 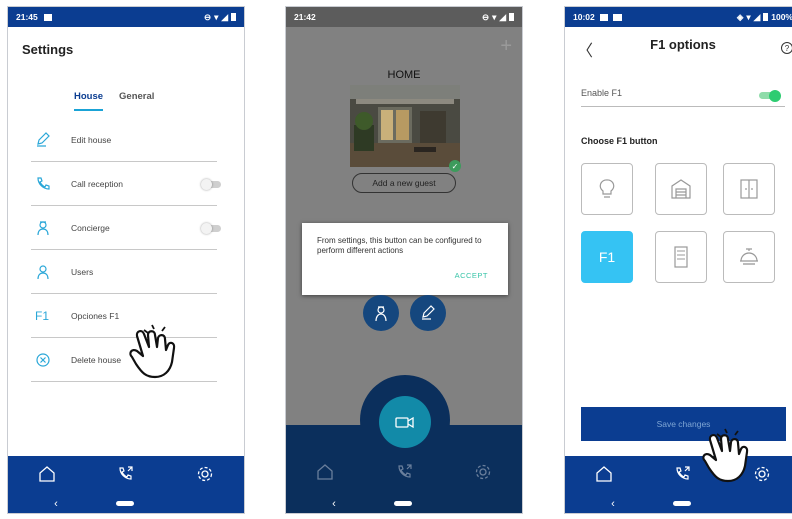 I want to click on tile-concierge, so click(x=749, y=257).